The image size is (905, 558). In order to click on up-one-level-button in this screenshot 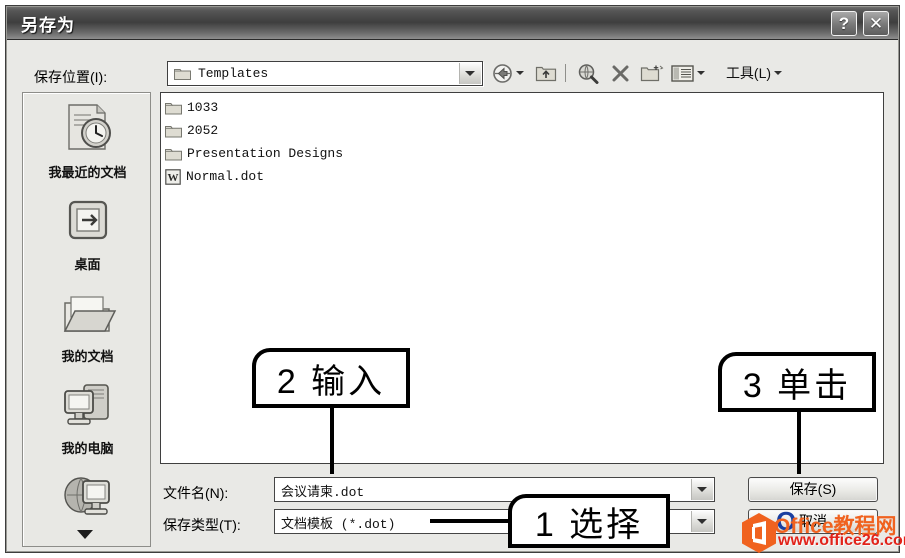, I will do `click(546, 73)`.